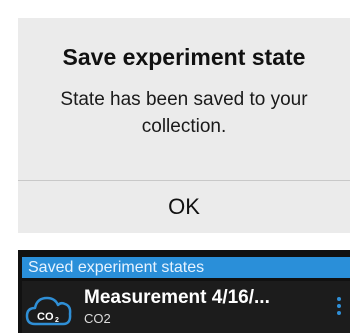 The width and height of the screenshot is (350, 333). What do you see at coordinates (184, 207) in the screenshot?
I see `ok-button: OK` at bounding box center [184, 207].